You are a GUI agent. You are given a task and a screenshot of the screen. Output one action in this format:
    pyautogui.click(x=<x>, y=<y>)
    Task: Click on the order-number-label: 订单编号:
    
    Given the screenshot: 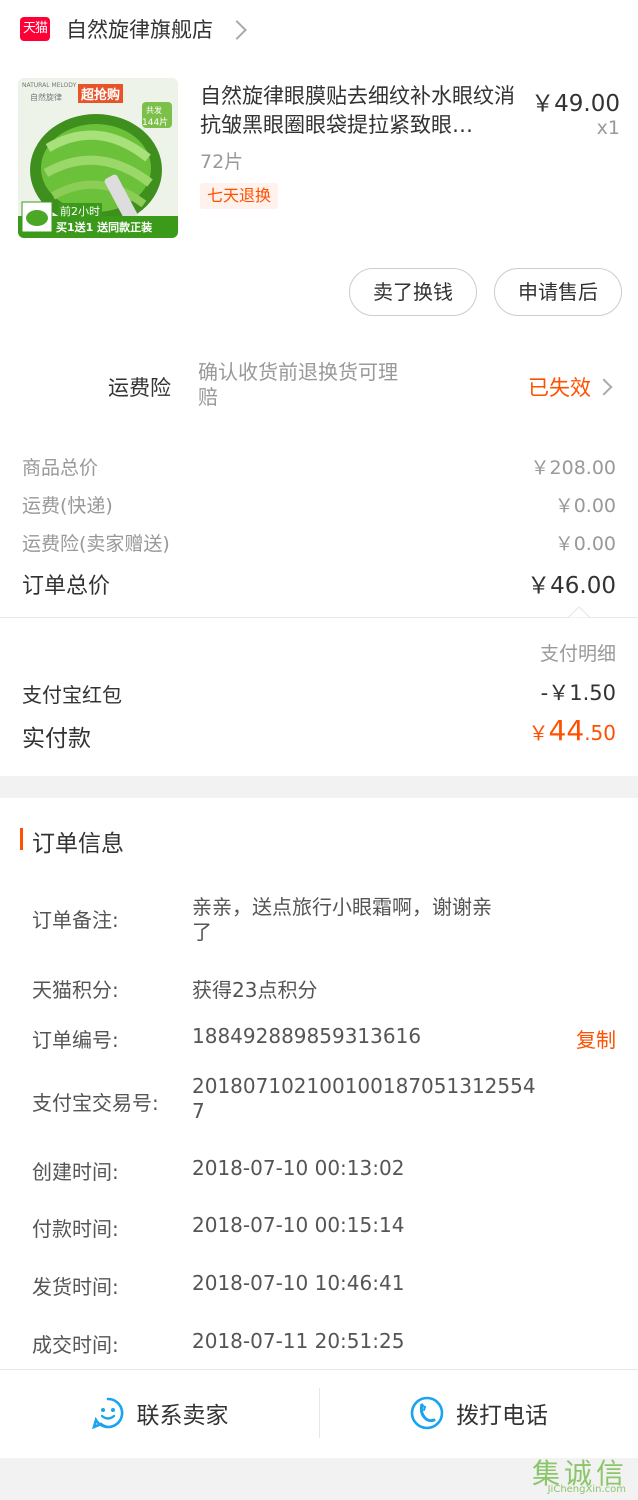 What is the action you would take?
    pyautogui.click(x=75, y=1040)
    